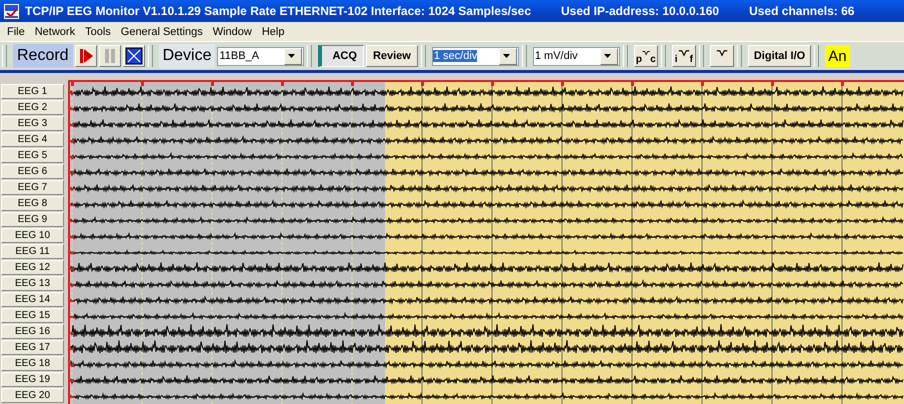 Image resolution: width=904 pixels, height=404 pixels. What do you see at coordinates (32, 299) in the screenshot?
I see `channel-label: EEG 14` at bounding box center [32, 299].